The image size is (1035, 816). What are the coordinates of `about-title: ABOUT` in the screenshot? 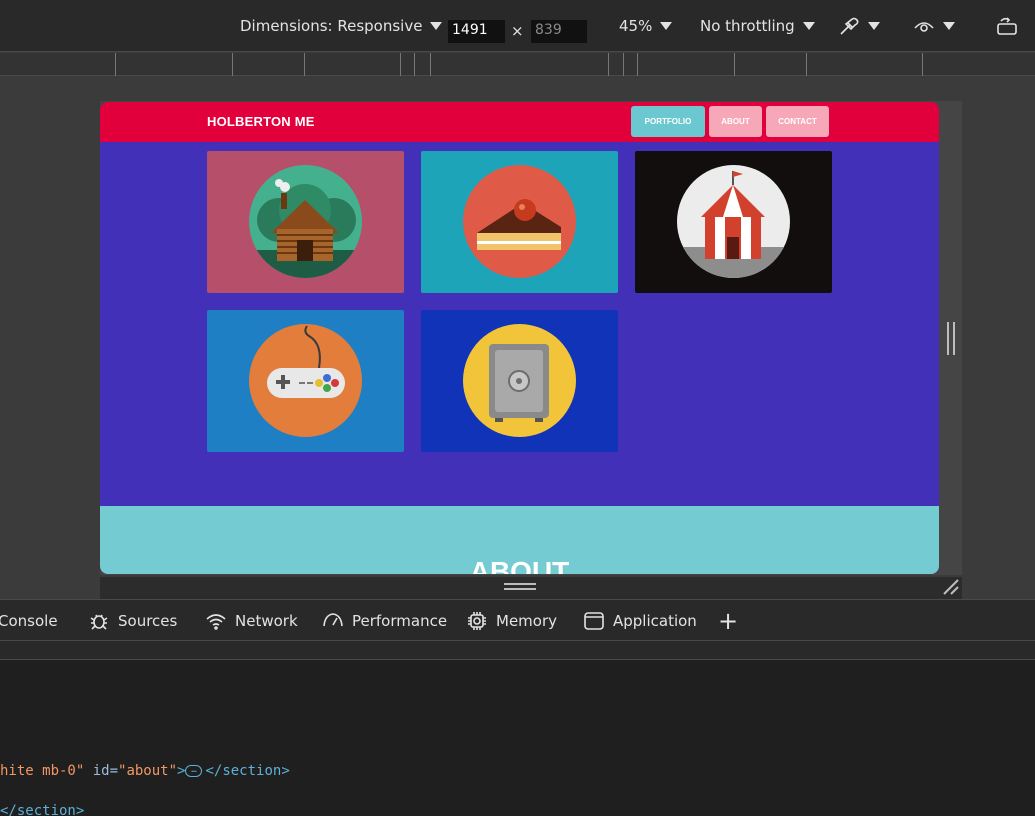 It's located at (519, 565).